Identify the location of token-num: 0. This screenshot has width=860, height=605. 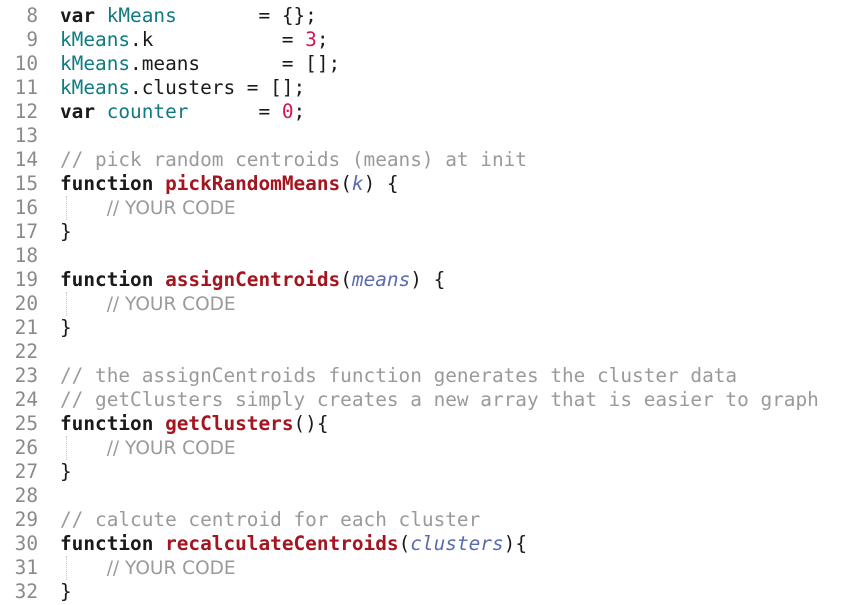
(287, 111).